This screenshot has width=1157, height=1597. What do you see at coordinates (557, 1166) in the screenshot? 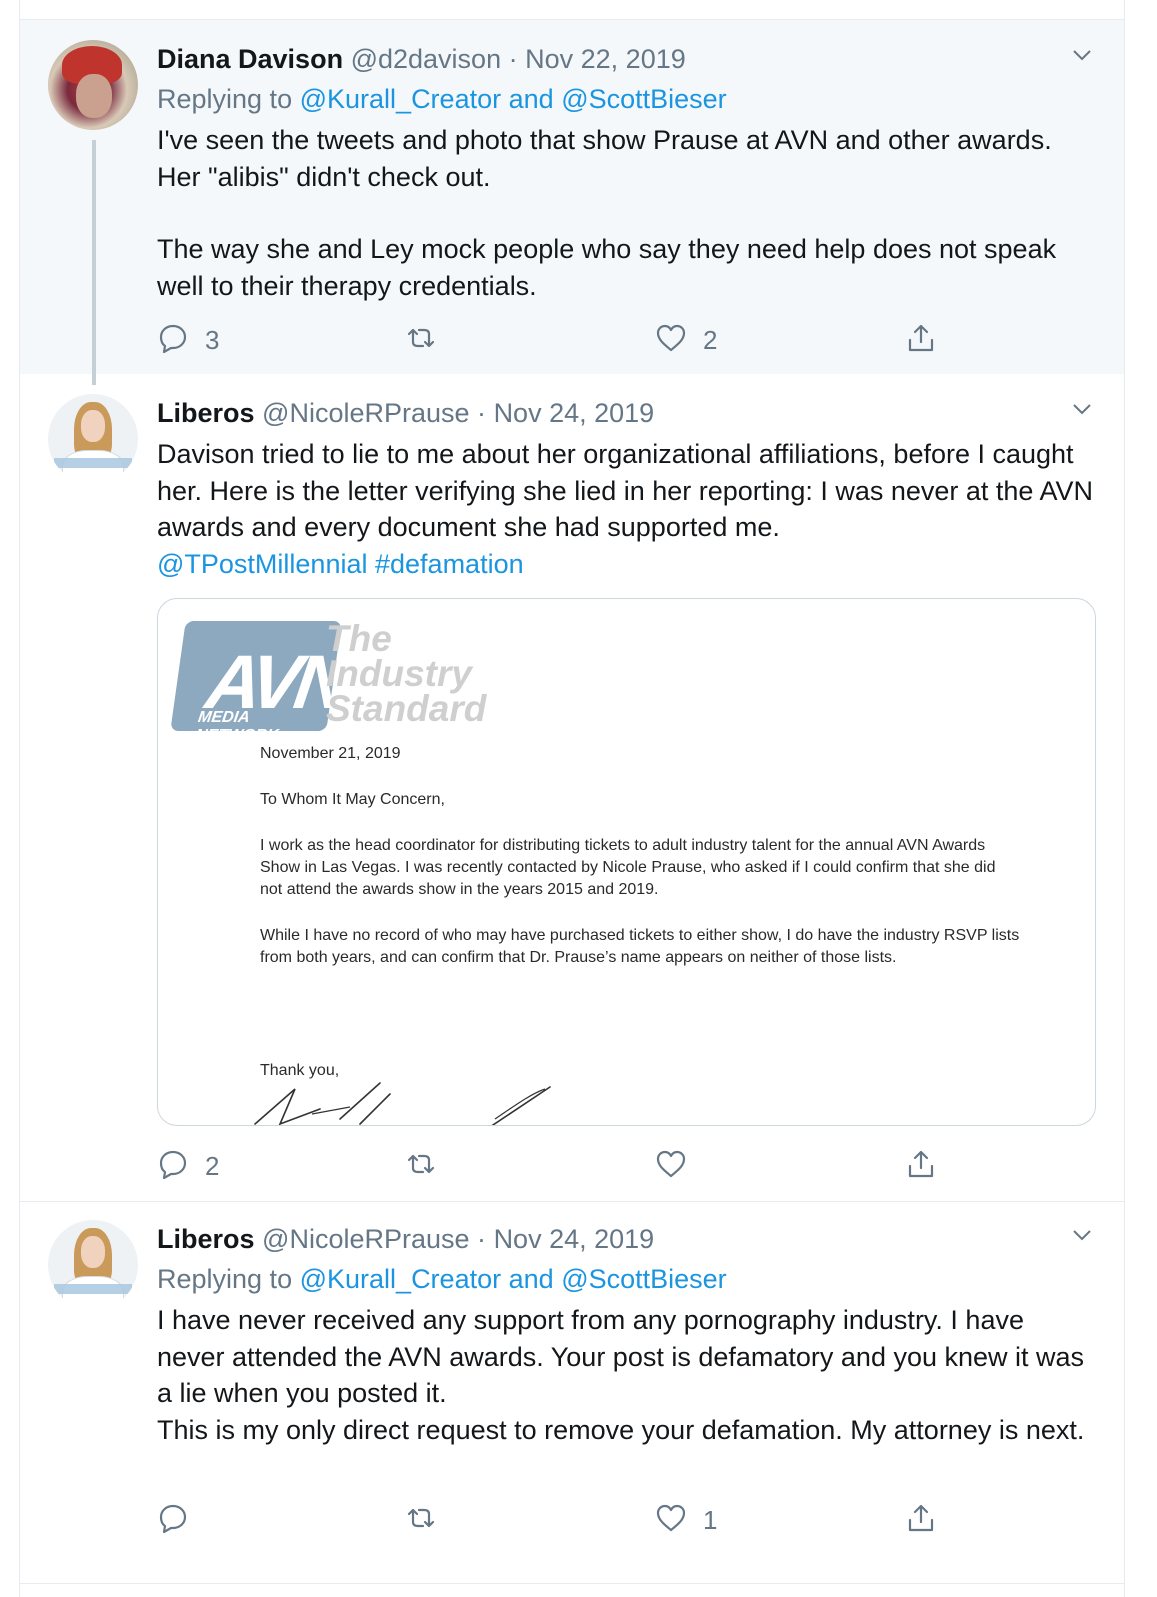
I see `tweet-actions: 2` at bounding box center [557, 1166].